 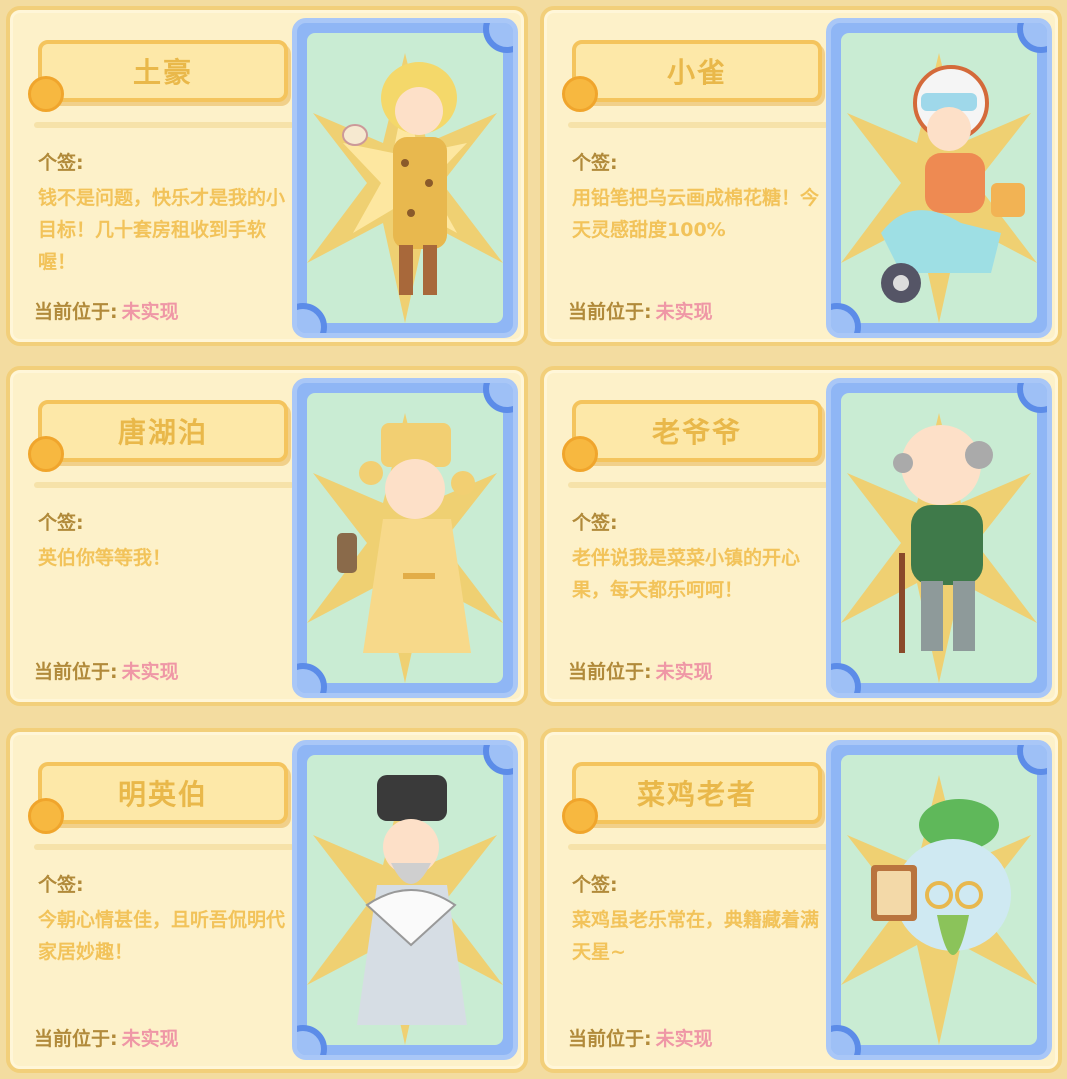 What do you see at coordinates (696, 794) in the screenshot?
I see `character-name: 菜鸡老者` at bounding box center [696, 794].